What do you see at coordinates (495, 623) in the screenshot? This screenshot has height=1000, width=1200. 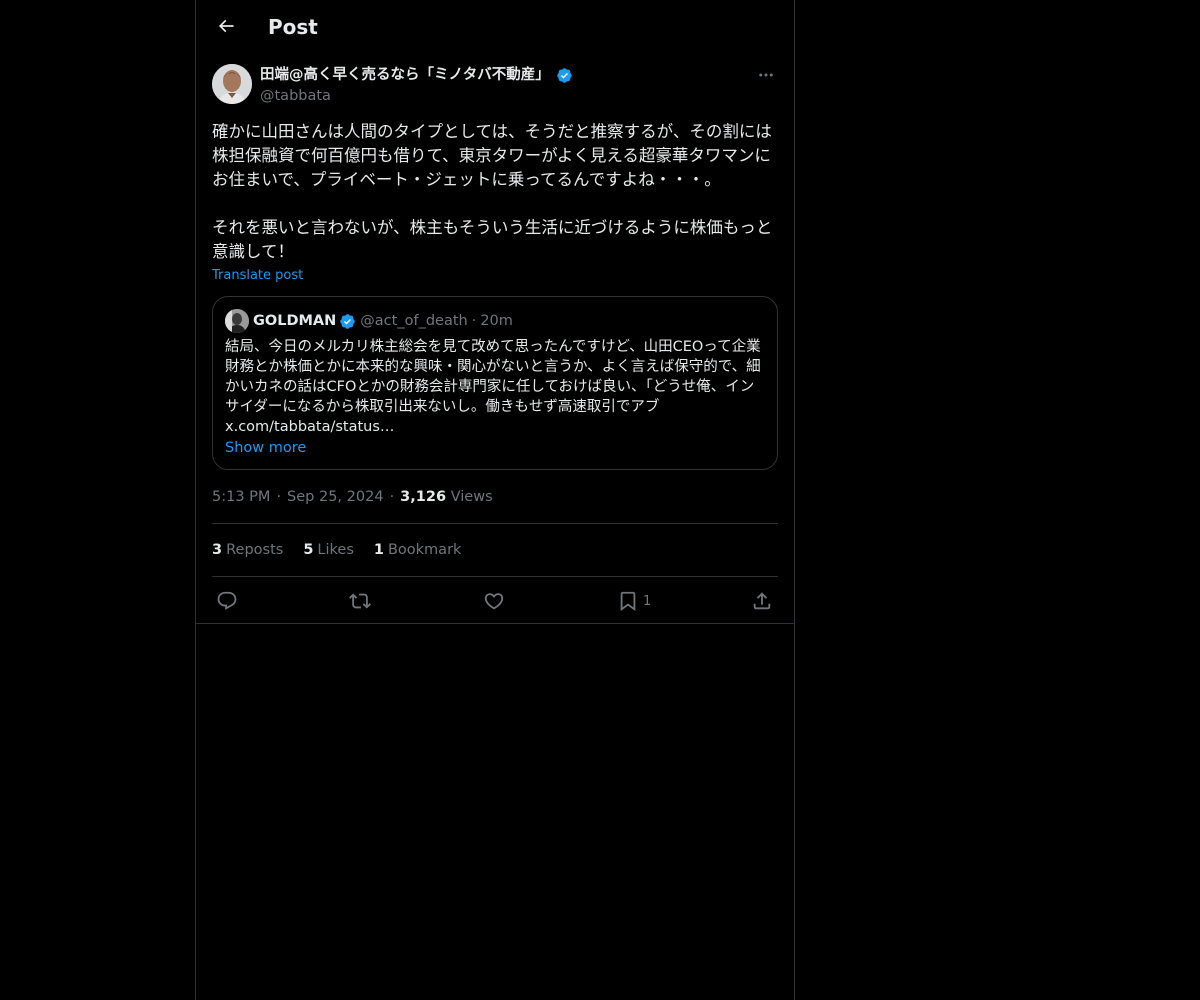 I see `divider` at bounding box center [495, 623].